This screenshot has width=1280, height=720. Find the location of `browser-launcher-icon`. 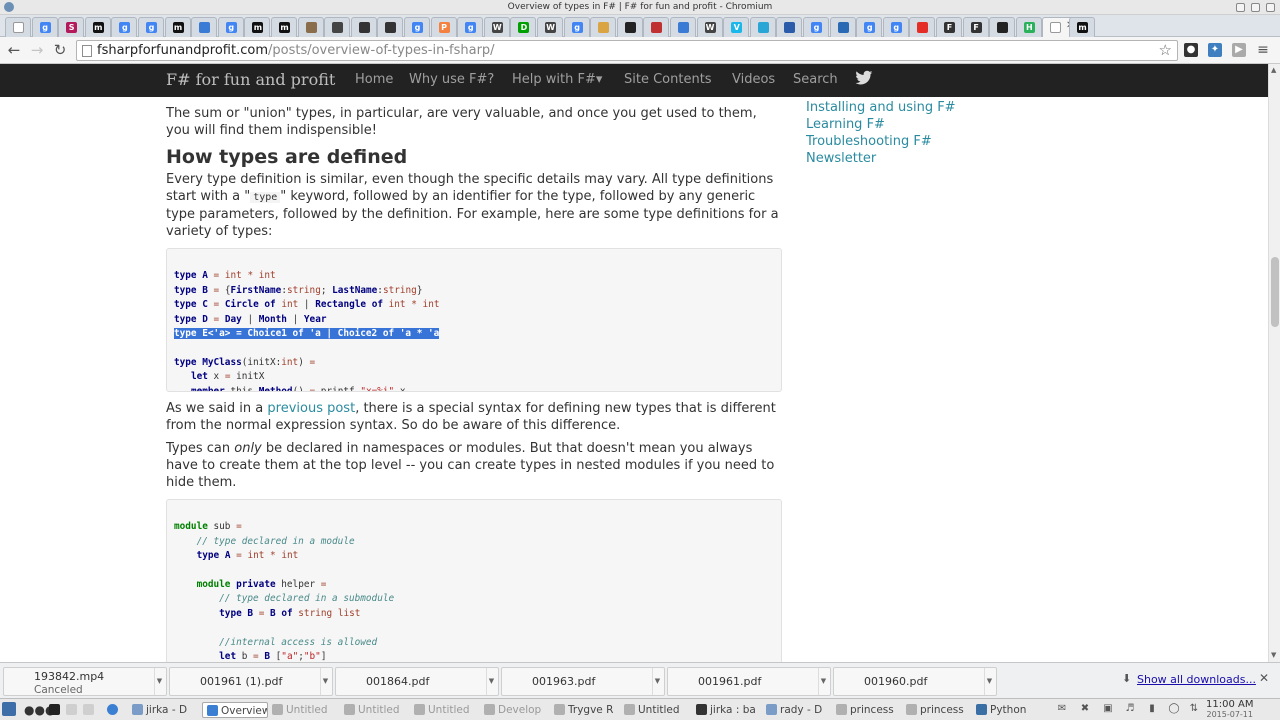

browser-launcher-icon is located at coordinates (114, 710).